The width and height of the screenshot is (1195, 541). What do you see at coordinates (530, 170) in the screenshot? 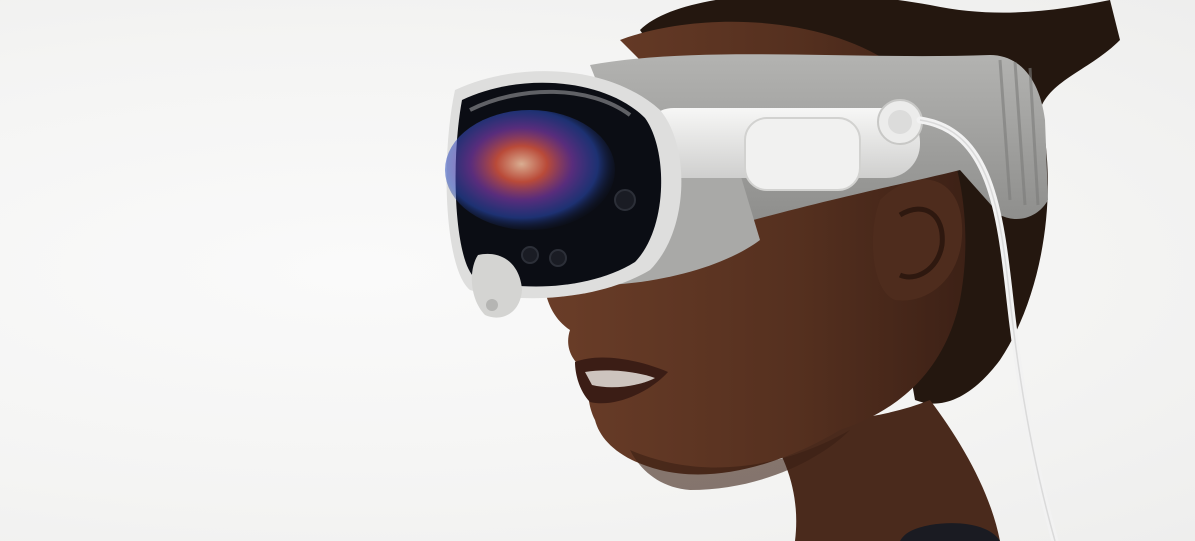
I see `display-glow` at bounding box center [530, 170].